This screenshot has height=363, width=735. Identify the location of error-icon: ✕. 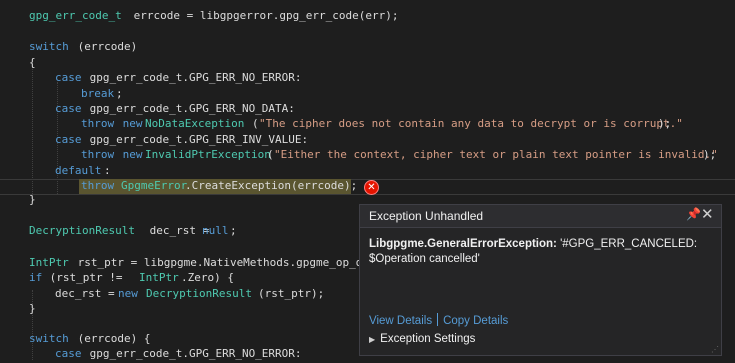
(371, 187).